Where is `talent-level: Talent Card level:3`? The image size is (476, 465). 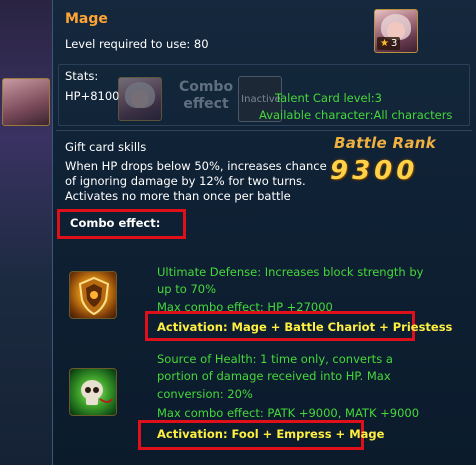
talent-level: Talent Card level:3 is located at coordinates (328, 98).